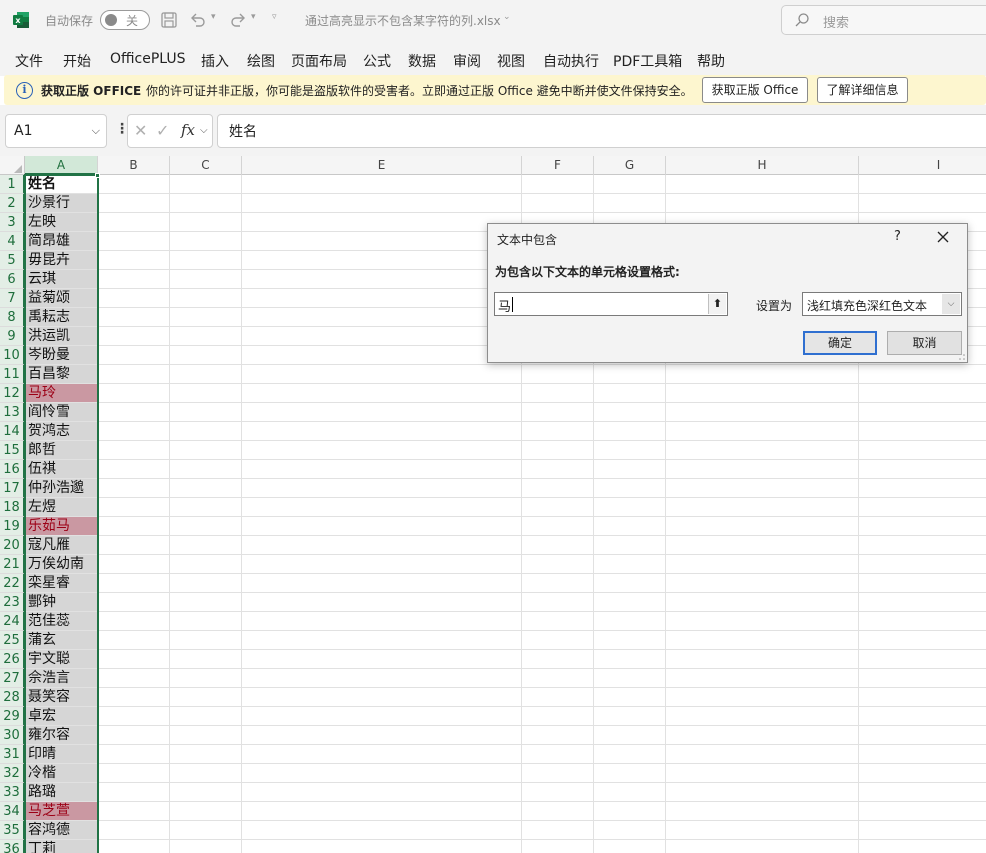 The width and height of the screenshot is (986, 853). What do you see at coordinates (12, 678) in the screenshot?
I see `row-header: 27` at bounding box center [12, 678].